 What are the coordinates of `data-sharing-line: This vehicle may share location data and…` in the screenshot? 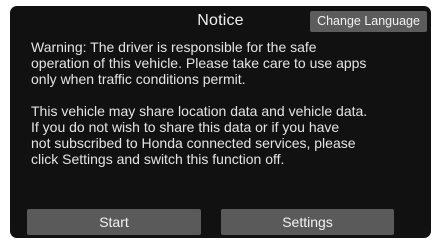 It's located at (199, 111).